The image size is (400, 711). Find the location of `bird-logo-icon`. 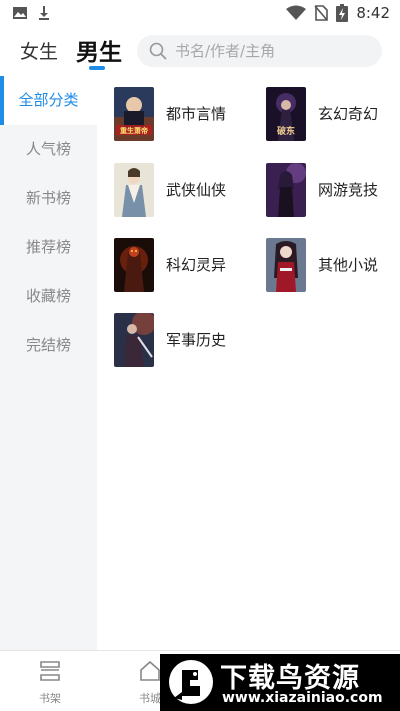

bird-logo-icon is located at coordinates (191, 682).